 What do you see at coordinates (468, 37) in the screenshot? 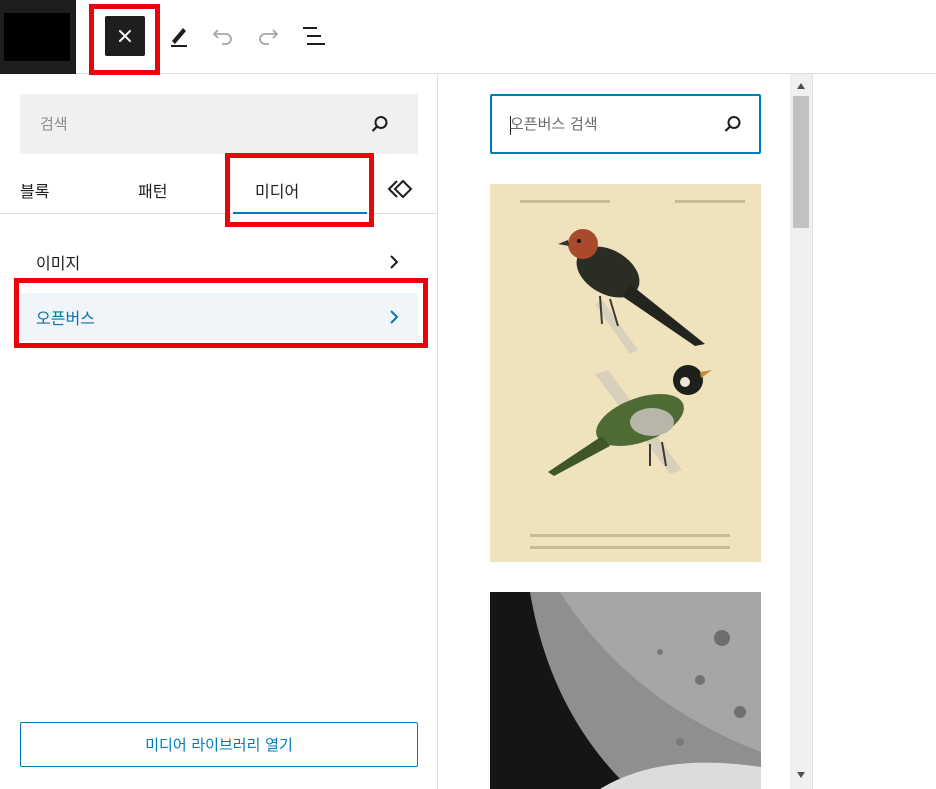
I see `top-toolbar` at bounding box center [468, 37].